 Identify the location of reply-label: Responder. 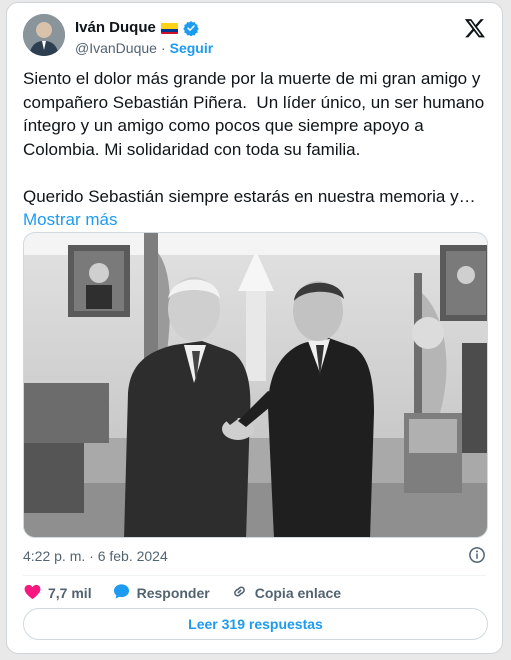
(173, 593).